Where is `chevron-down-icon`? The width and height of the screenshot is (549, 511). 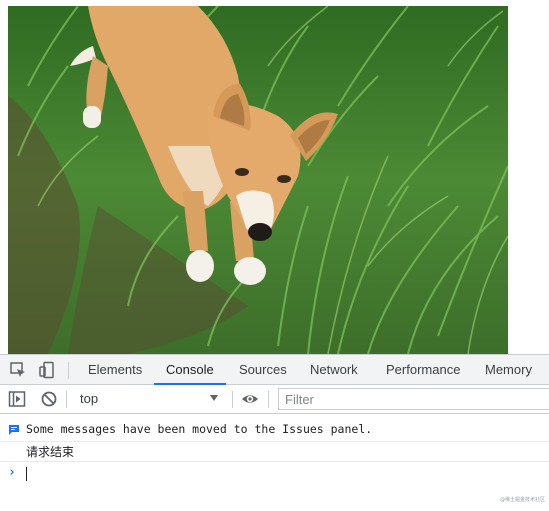
chevron-down-icon is located at coordinates (214, 398).